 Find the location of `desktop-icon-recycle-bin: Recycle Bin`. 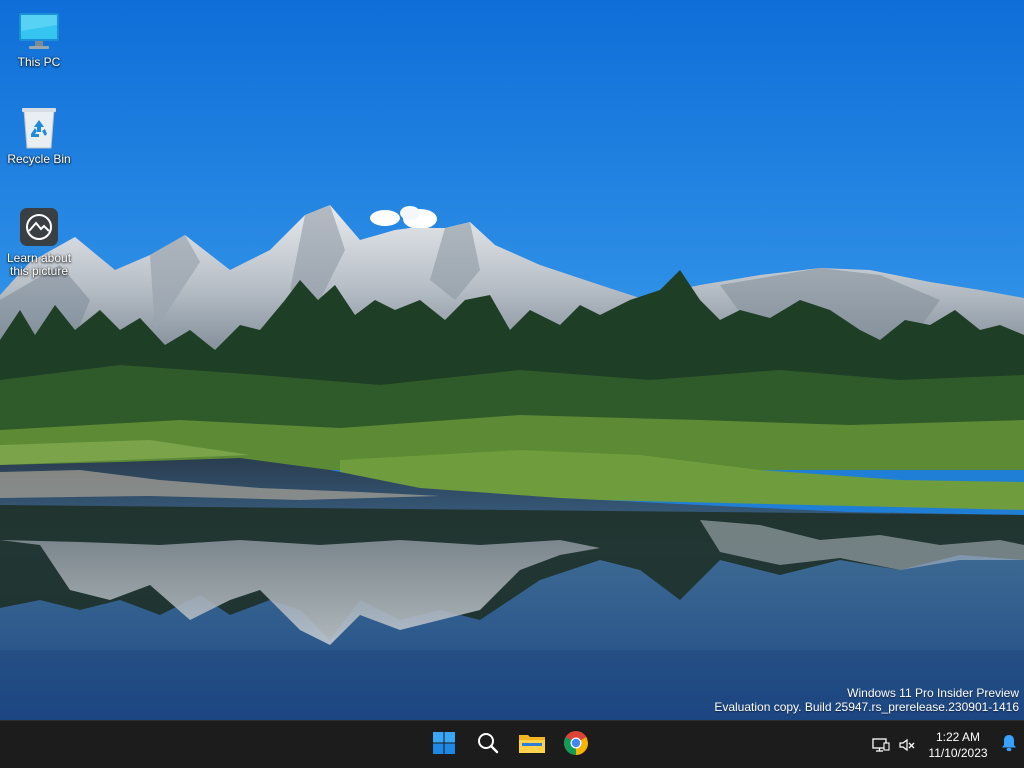

desktop-icon-recycle-bin: Recycle Bin is located at coordinates (39, 136).